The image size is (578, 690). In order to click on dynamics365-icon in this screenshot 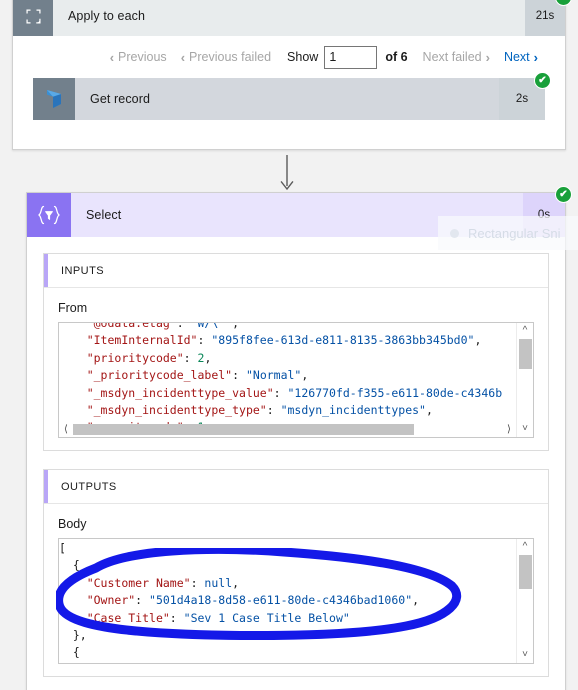, I will do `click(54, 99)`.